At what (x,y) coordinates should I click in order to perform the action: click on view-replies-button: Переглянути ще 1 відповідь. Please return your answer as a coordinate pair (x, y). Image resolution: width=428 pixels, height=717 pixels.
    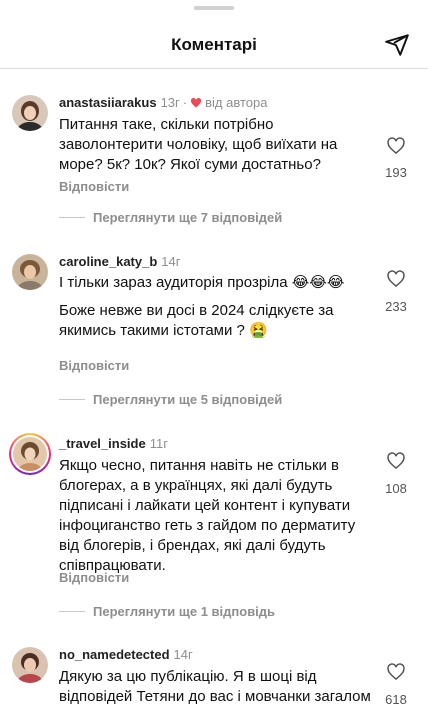
    Looking at the image, I should click on (167, 611).